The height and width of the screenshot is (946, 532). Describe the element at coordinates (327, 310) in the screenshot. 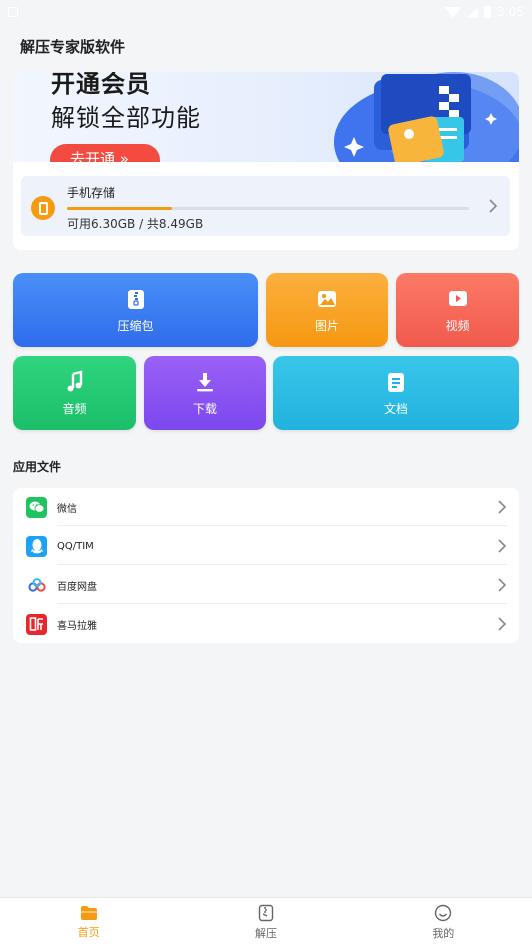

I see `category-image-button: 图片` at that location.